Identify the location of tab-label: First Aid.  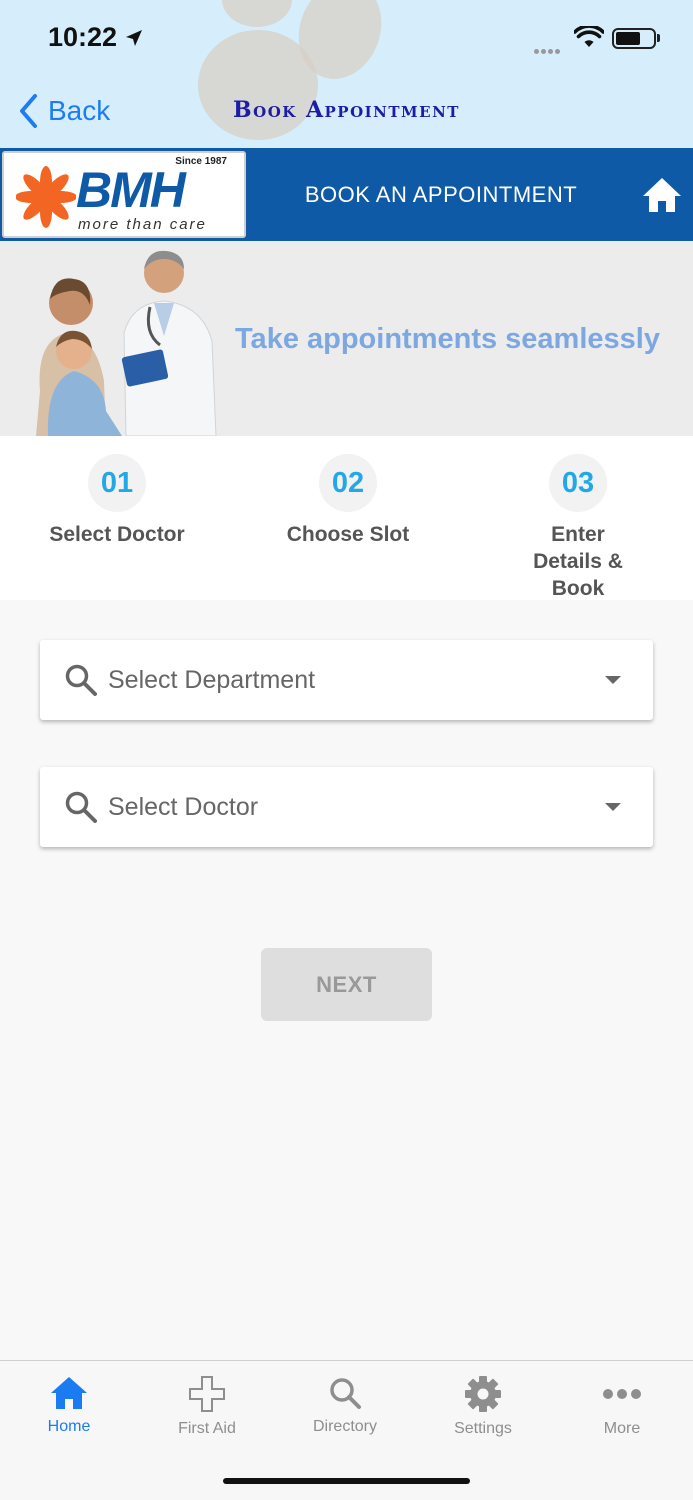
(207, 1428).